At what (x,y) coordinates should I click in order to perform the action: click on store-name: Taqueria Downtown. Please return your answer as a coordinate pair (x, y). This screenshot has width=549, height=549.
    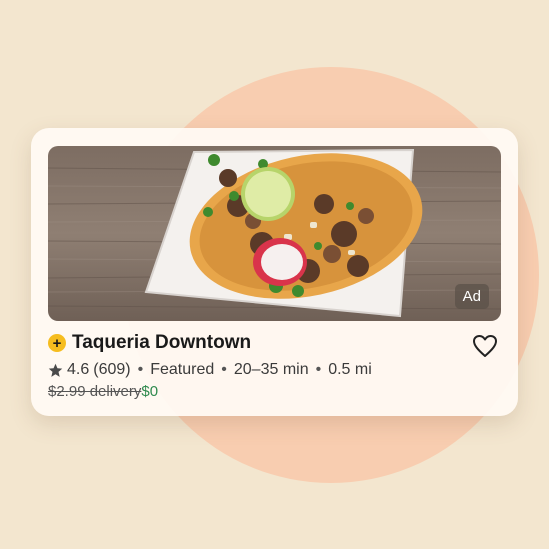
    Looking at the image, I should click on (161, 343).